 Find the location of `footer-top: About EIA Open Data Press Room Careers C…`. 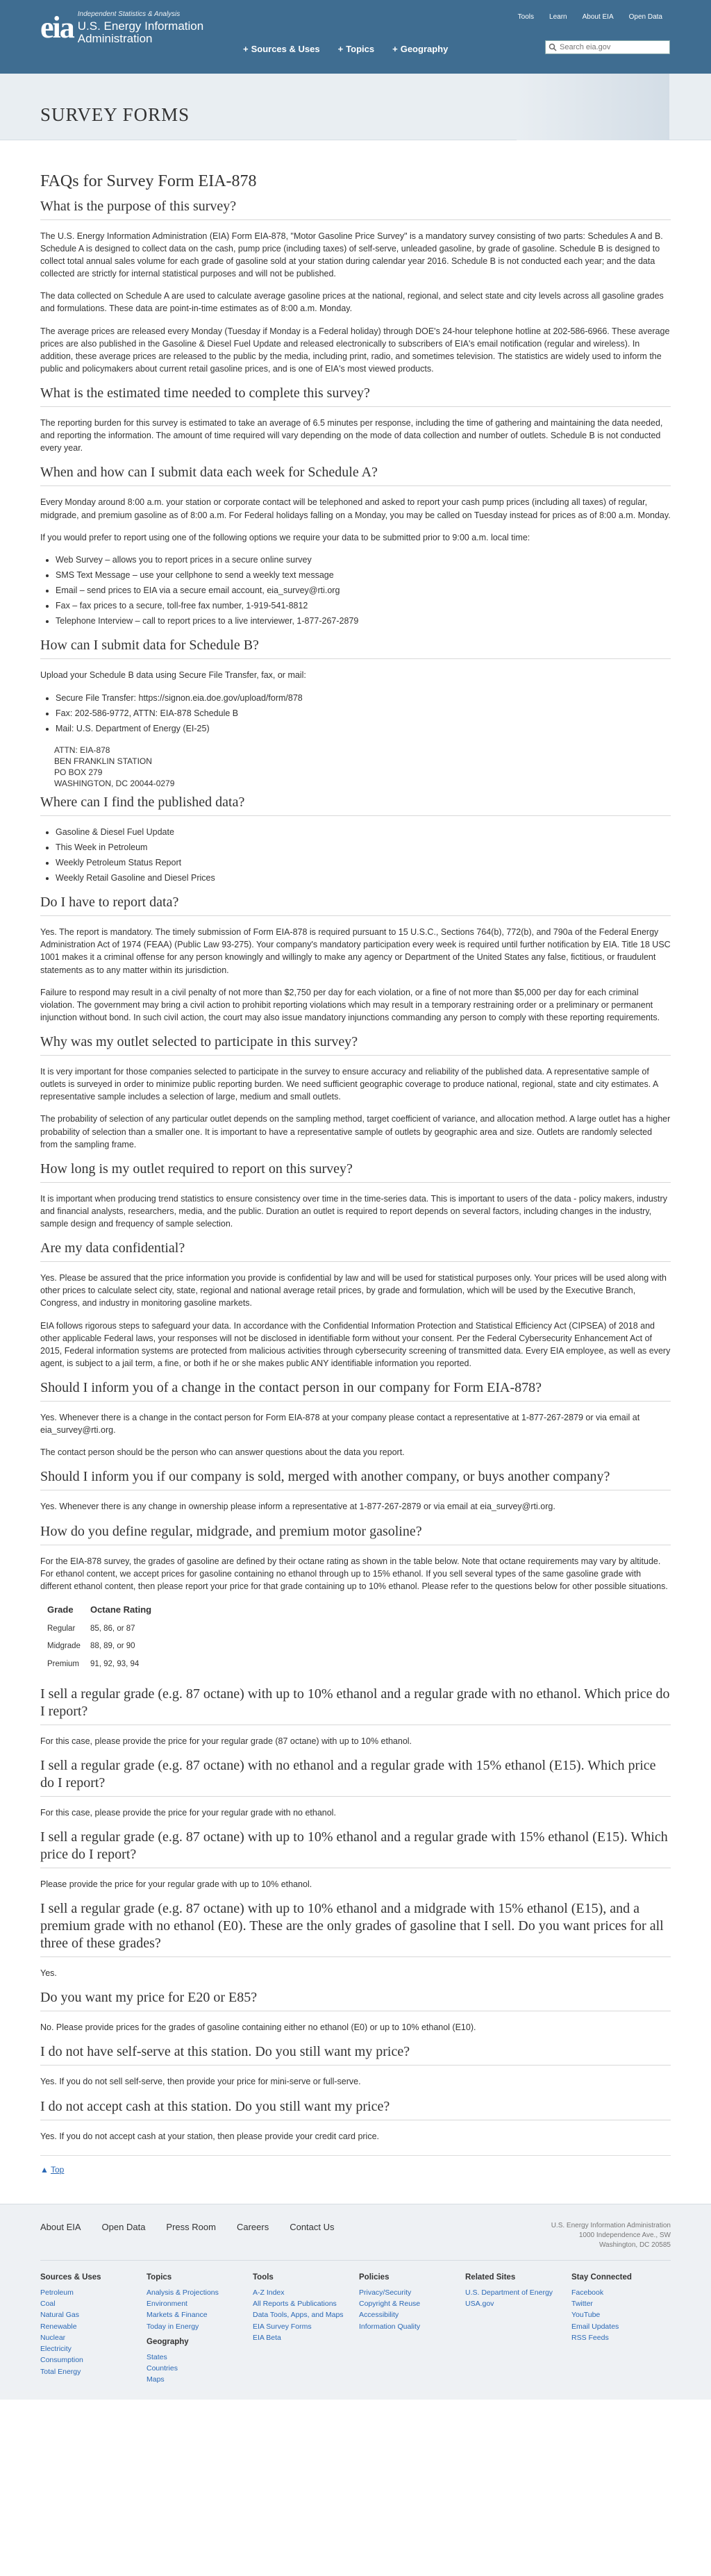

footer-top: About EIA Open Data Press Room Careers C… is located at coordinates (355, 2241).